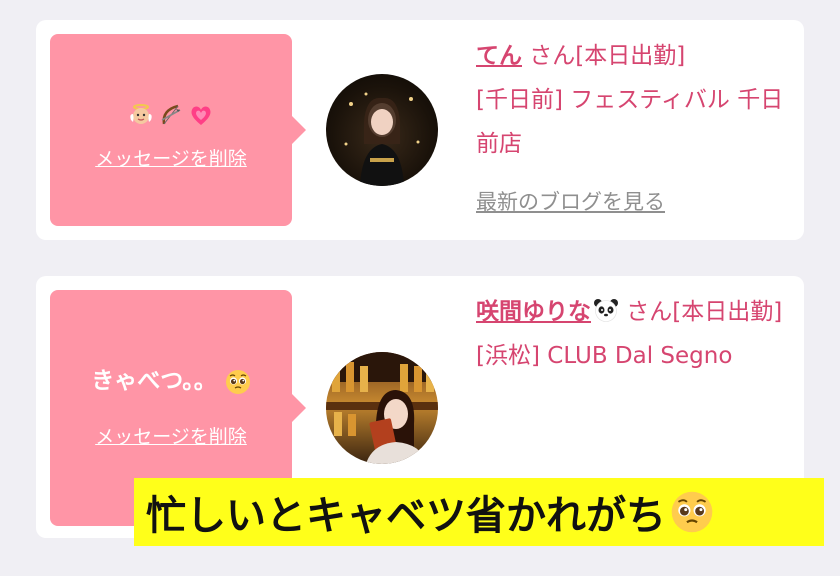  I want to click on shop-name: [浜松] CLUB Dal Segno, so click(604, 356).